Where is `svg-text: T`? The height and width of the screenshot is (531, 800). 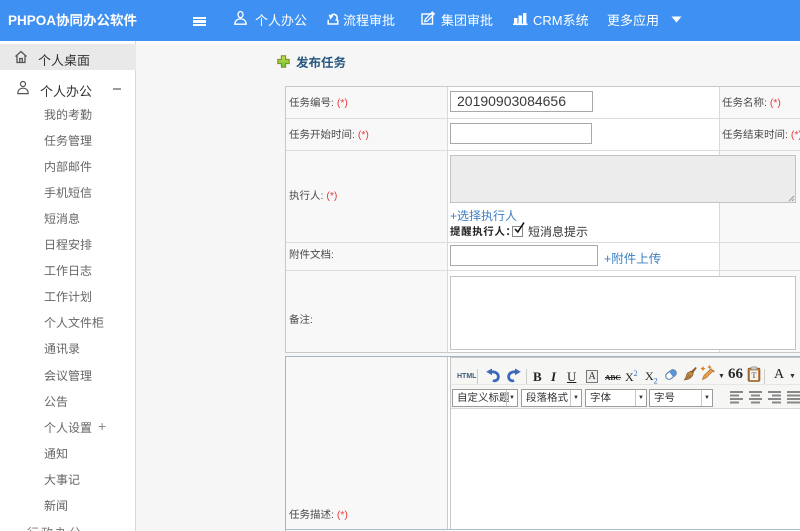
svg-text: T is located at coordinates (754, 375).